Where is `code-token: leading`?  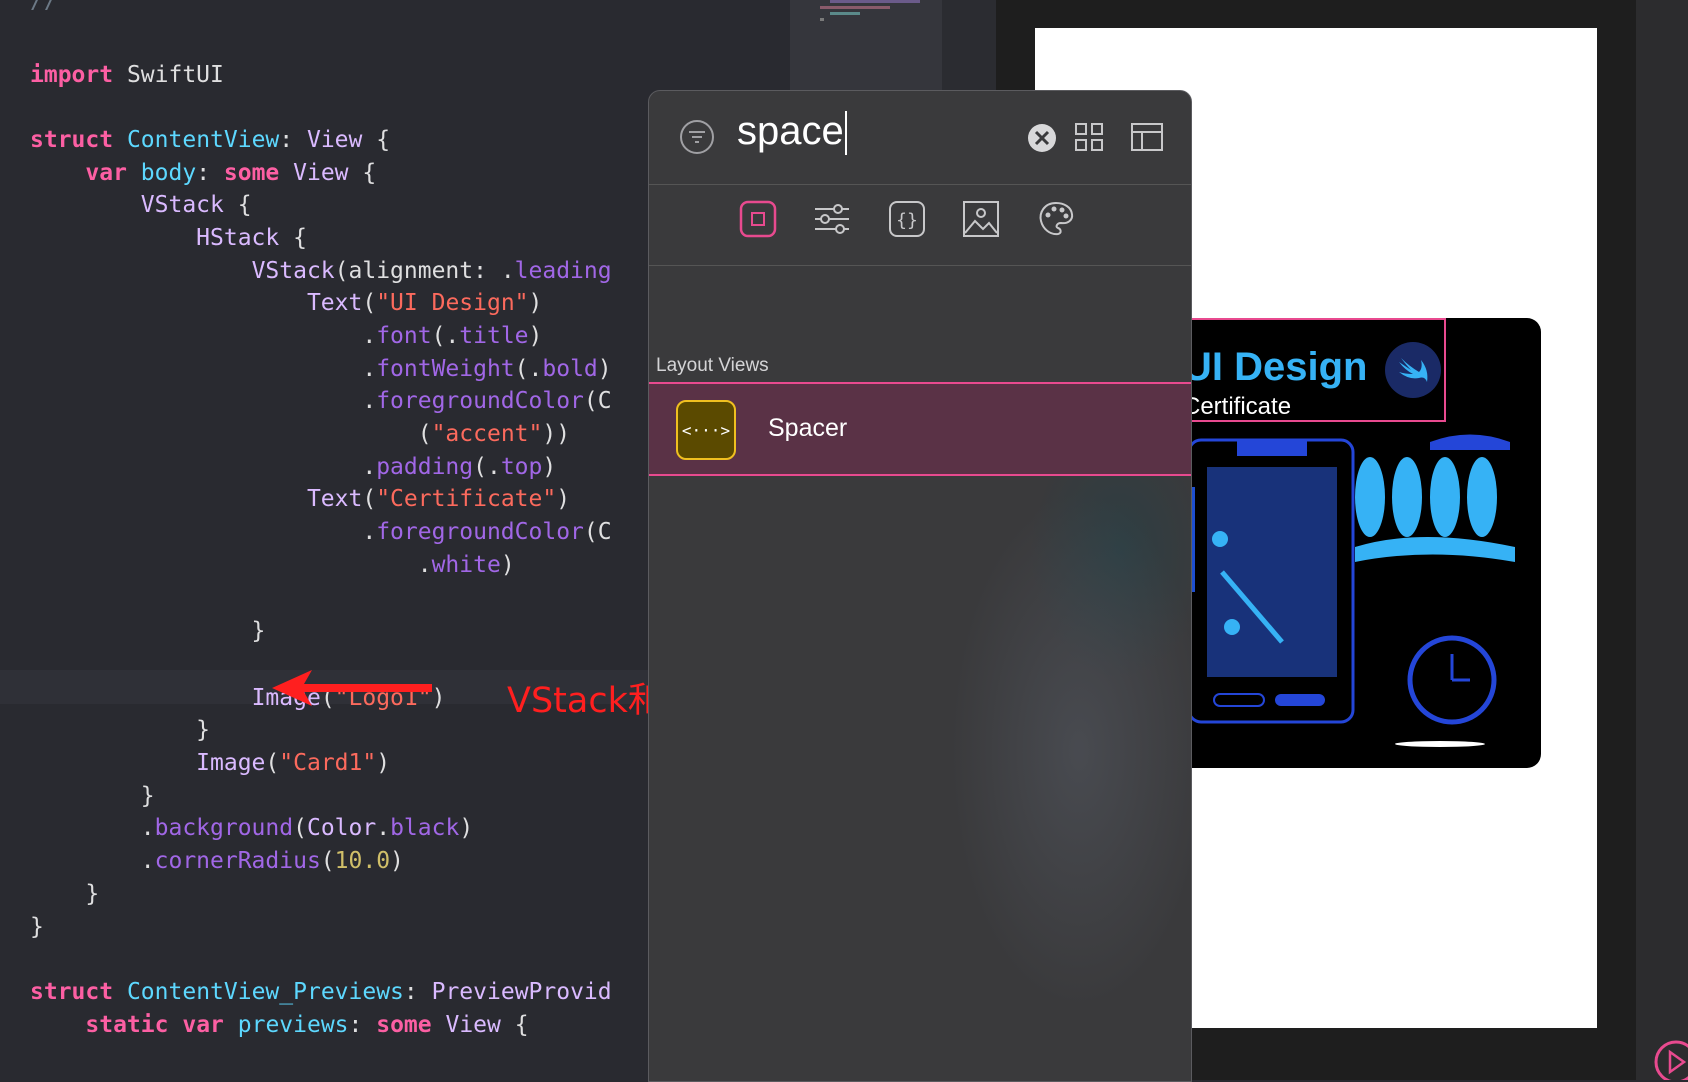
code-token: leading is located at coordinates (563, 271).